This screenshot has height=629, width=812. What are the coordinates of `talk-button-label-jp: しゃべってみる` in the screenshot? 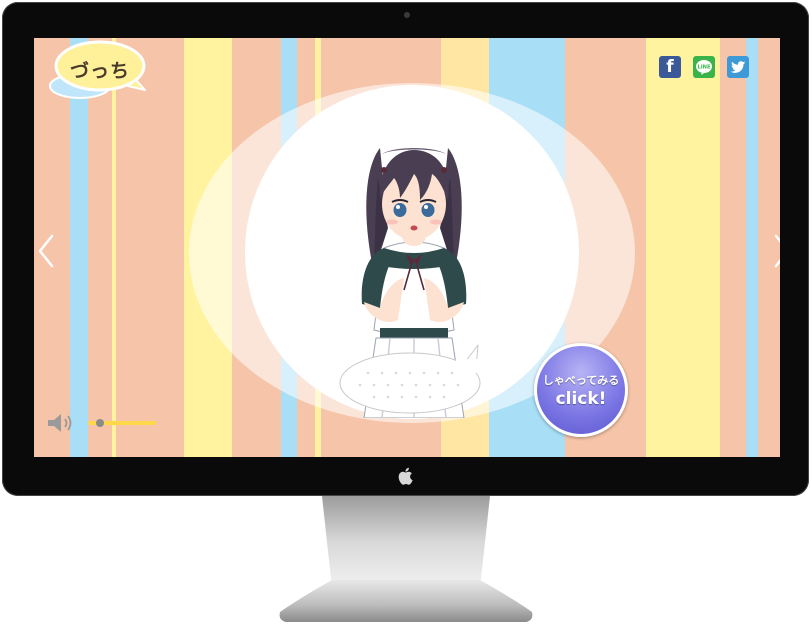 It's located at (581, 380).